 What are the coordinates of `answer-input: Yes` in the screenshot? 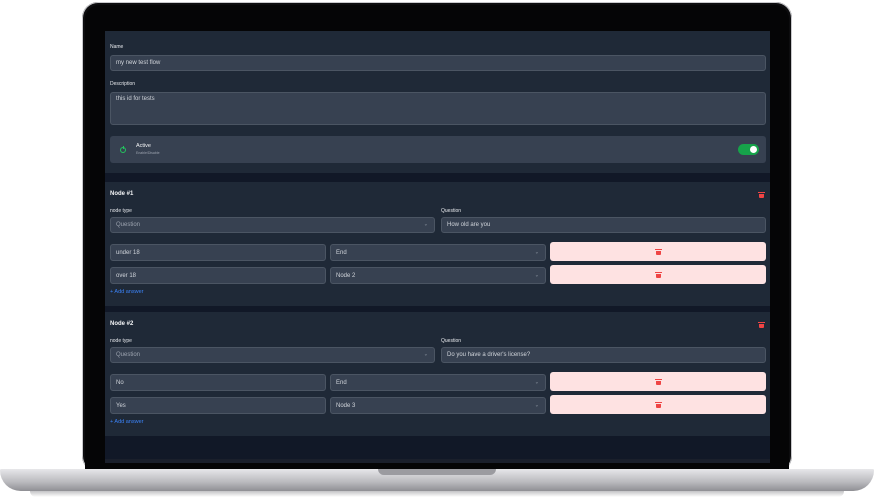 It's located at (218, 405).